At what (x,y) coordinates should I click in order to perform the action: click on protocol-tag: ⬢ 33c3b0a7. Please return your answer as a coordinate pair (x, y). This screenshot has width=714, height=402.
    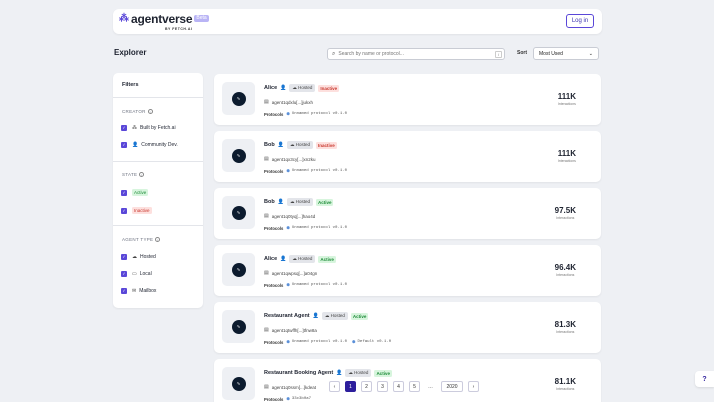
    Looking at the image, I should click on (298, 399).